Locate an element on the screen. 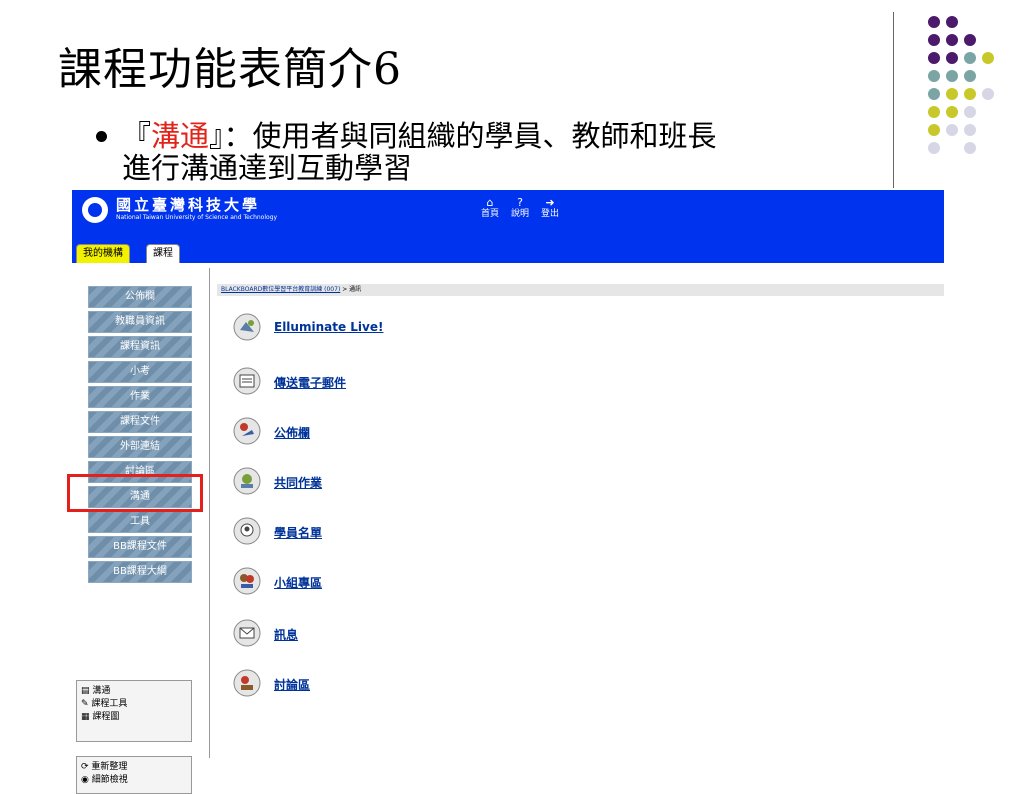 Image resolution: width=1024 pixels, height=794 pixels. top-links: ⌂ 首頁 ? 說明 ➜ 登出 is located at coordinates (521, 212).